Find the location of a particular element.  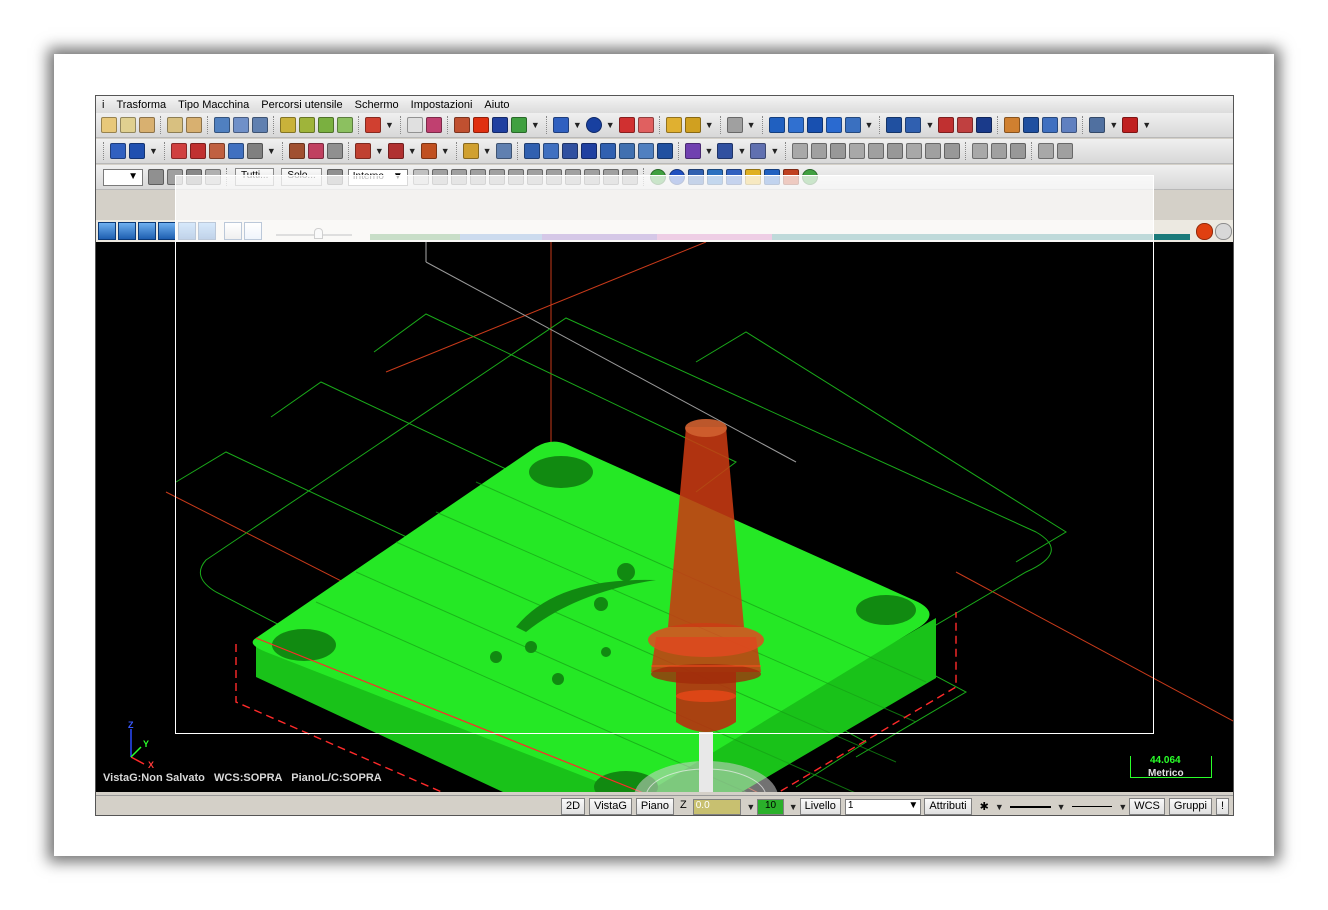

pencil-icon is located at coordinates (673, 125).